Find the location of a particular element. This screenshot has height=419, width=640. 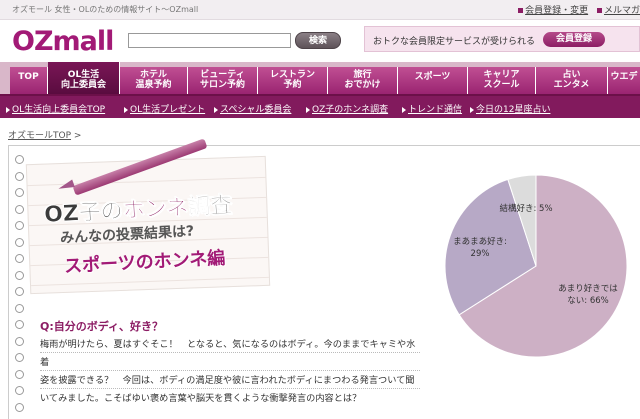

search-button: 検索 is located at coordinates (318, 40).